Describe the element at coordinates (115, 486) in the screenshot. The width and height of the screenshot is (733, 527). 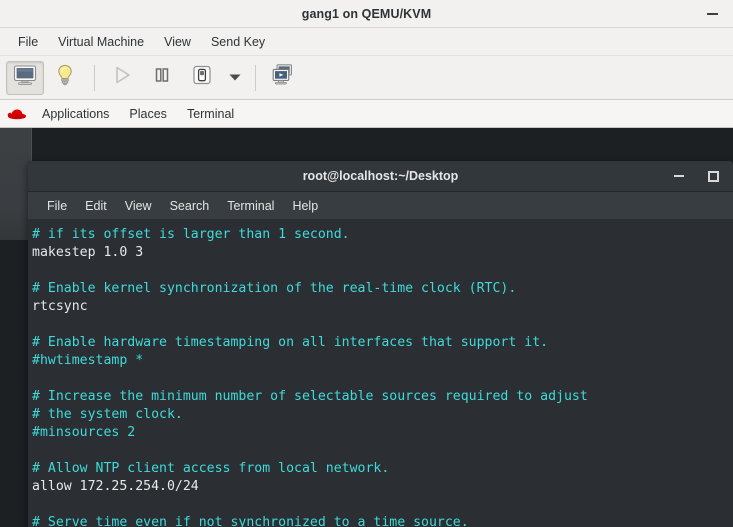
I see `terminal-line: allow 172.25.254.0/24` at that location.